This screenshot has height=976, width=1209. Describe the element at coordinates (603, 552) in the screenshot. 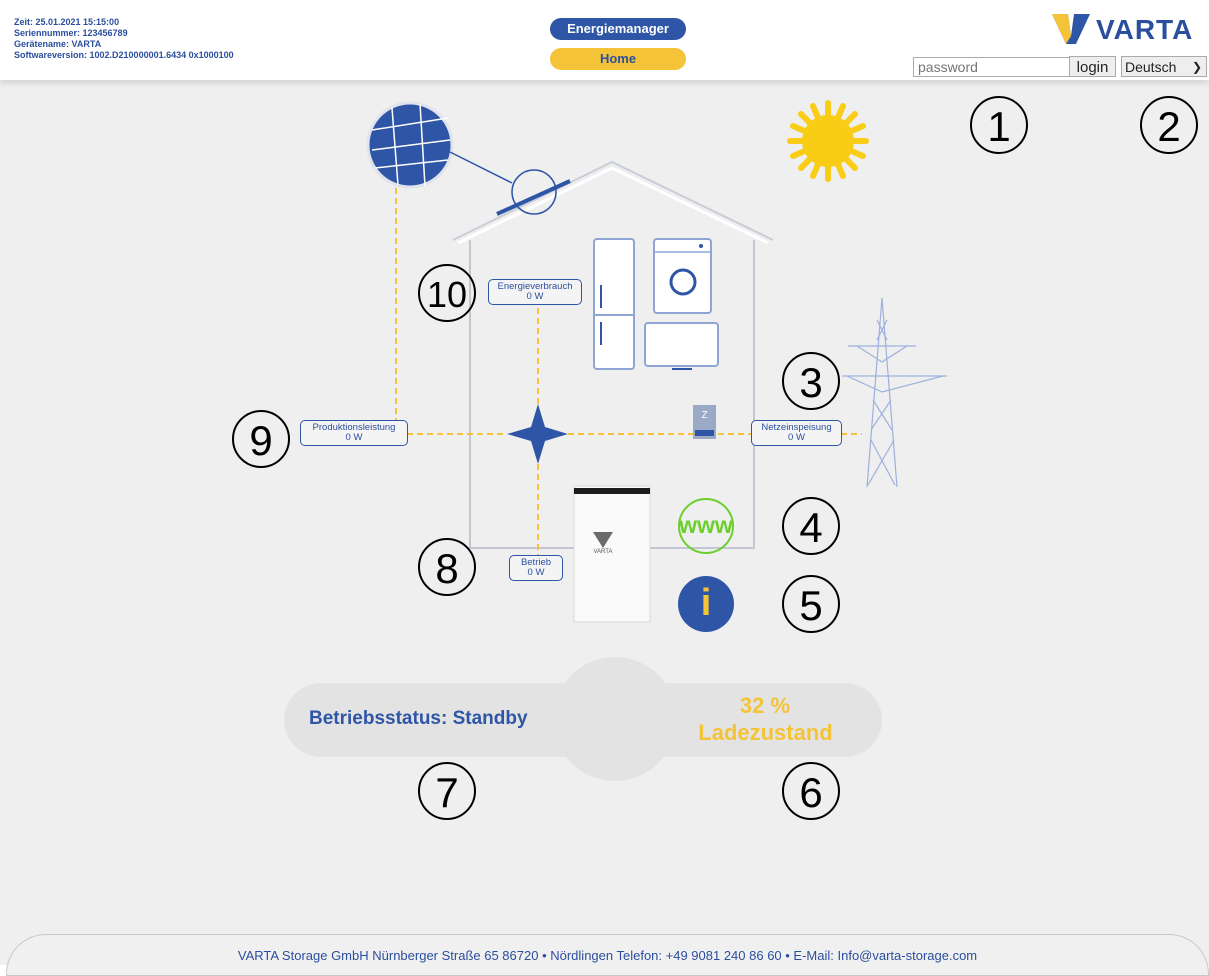

I see `battery-brand-label: VARTA` at that location.